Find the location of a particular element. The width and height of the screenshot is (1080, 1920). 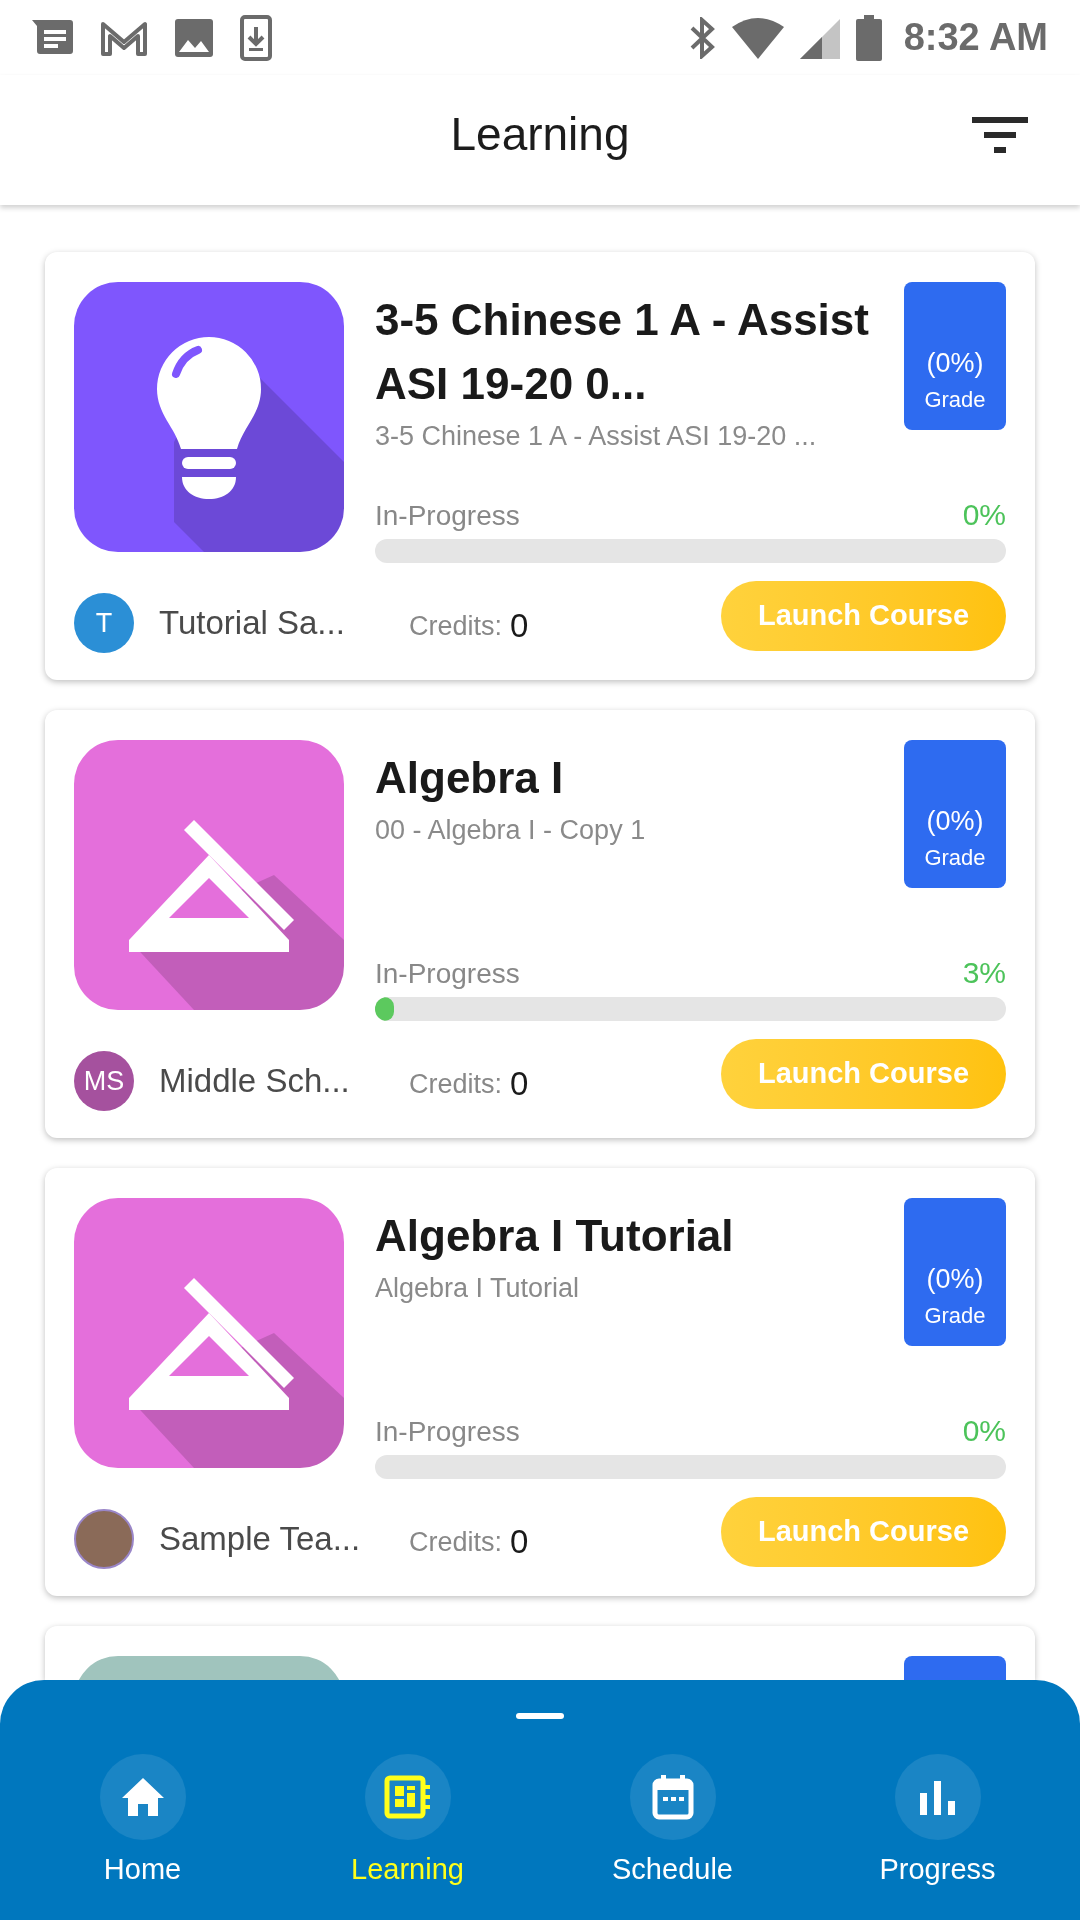

progress-percent: 3% is located at coordinates (984, 973).